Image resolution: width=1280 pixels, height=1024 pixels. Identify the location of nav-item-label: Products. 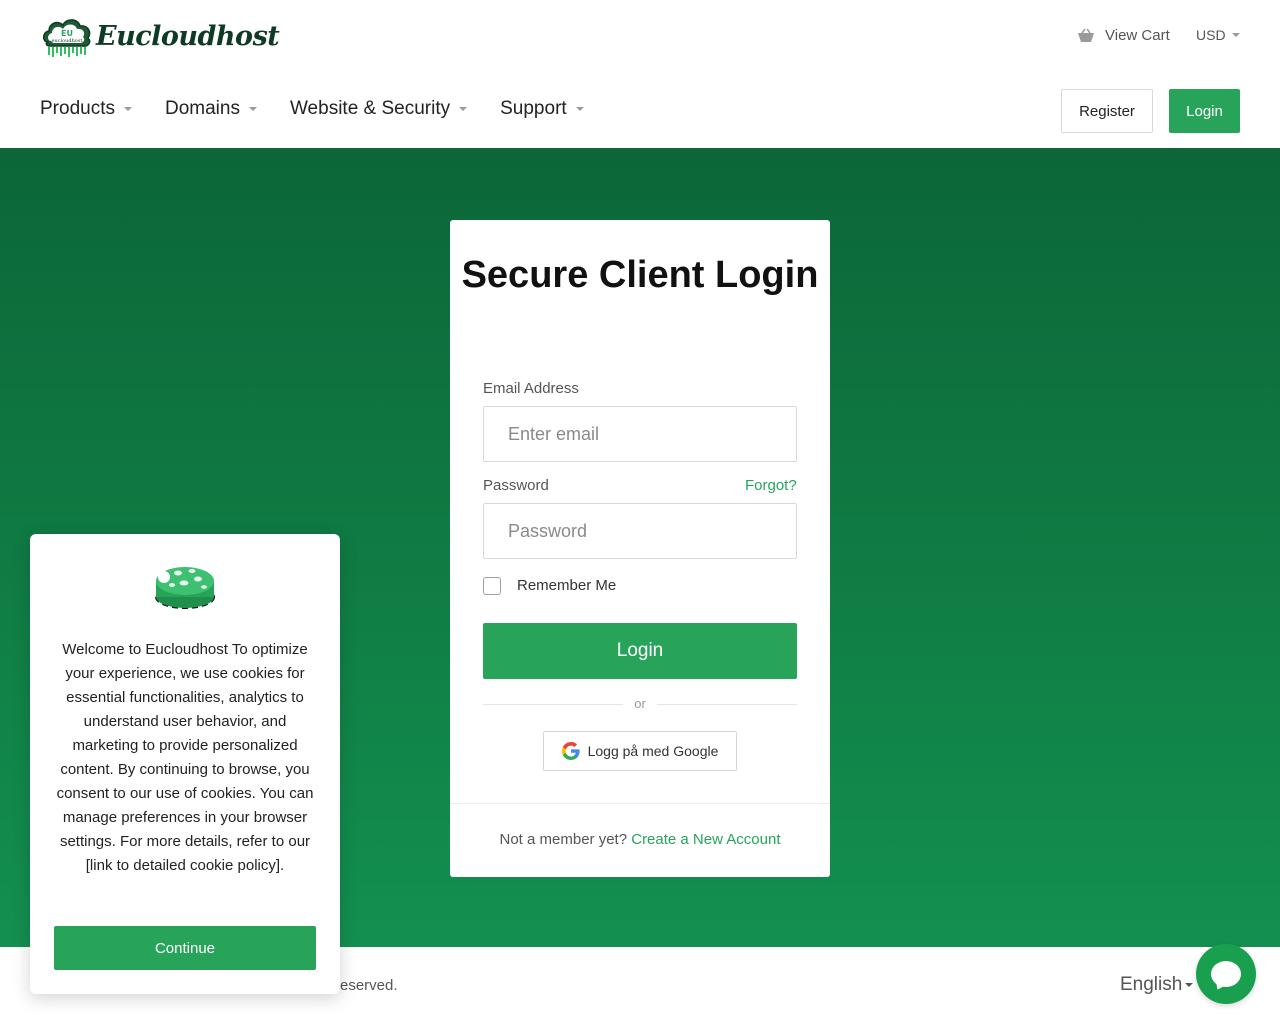
(77, 108).